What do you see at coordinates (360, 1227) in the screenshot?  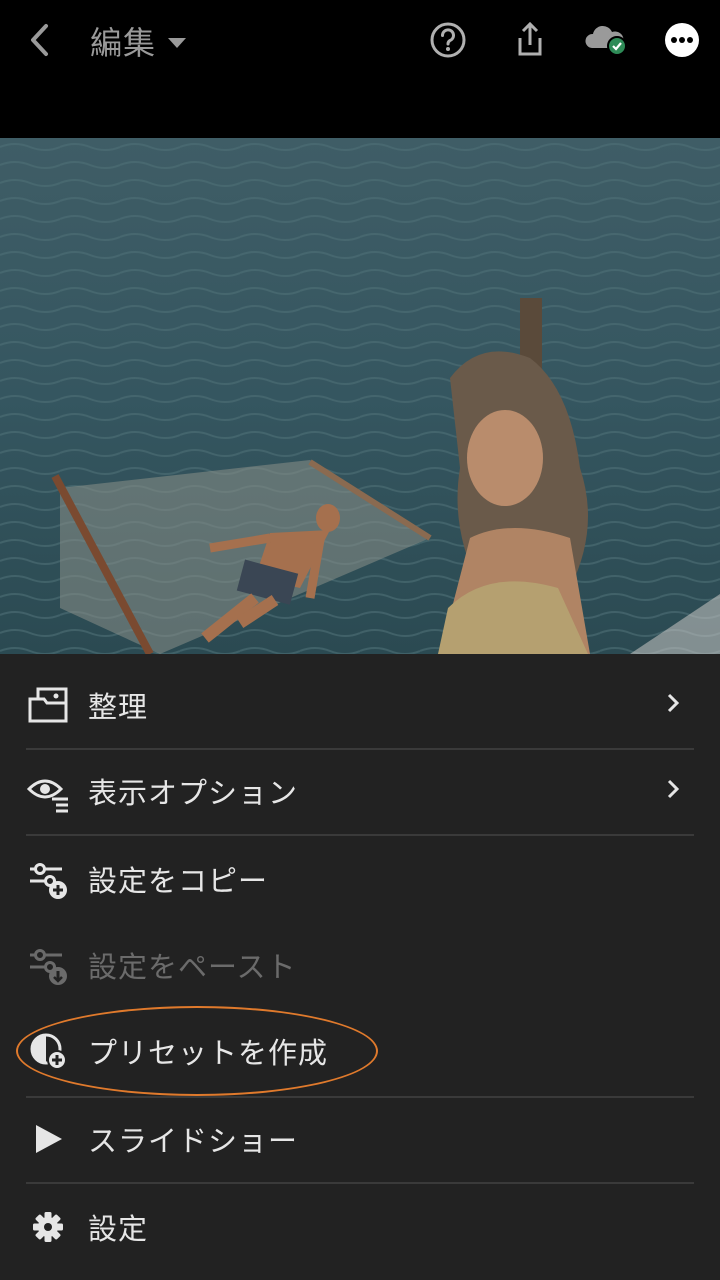 I see `menu-item-settings: 設定` at bounding box center [360, 1227].